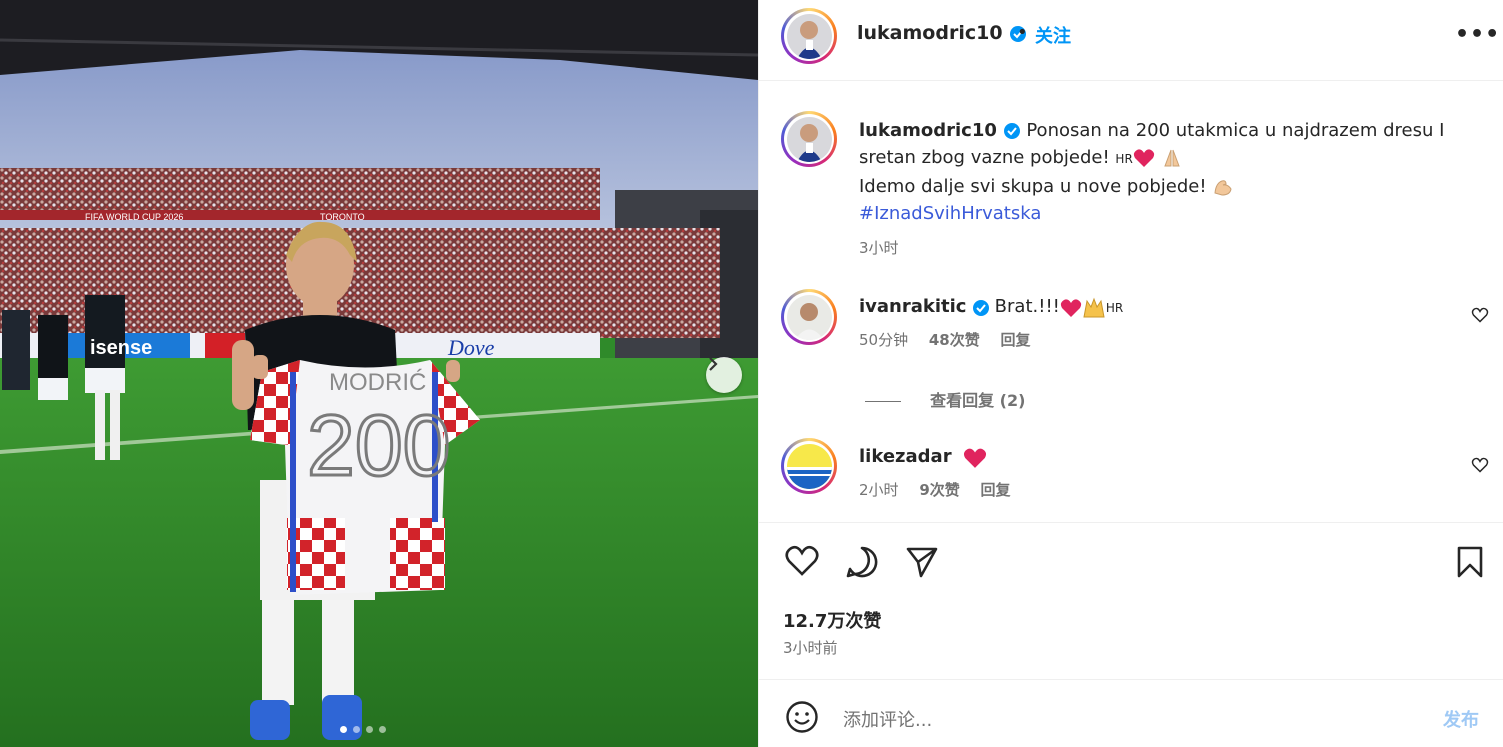 Image resolution: width=1503 pixels, height=747 pixels. What do you see at coordinates (802, 717) in the screenshot?
I see `emoji-picker-icon` at bounding box center [802, 717].